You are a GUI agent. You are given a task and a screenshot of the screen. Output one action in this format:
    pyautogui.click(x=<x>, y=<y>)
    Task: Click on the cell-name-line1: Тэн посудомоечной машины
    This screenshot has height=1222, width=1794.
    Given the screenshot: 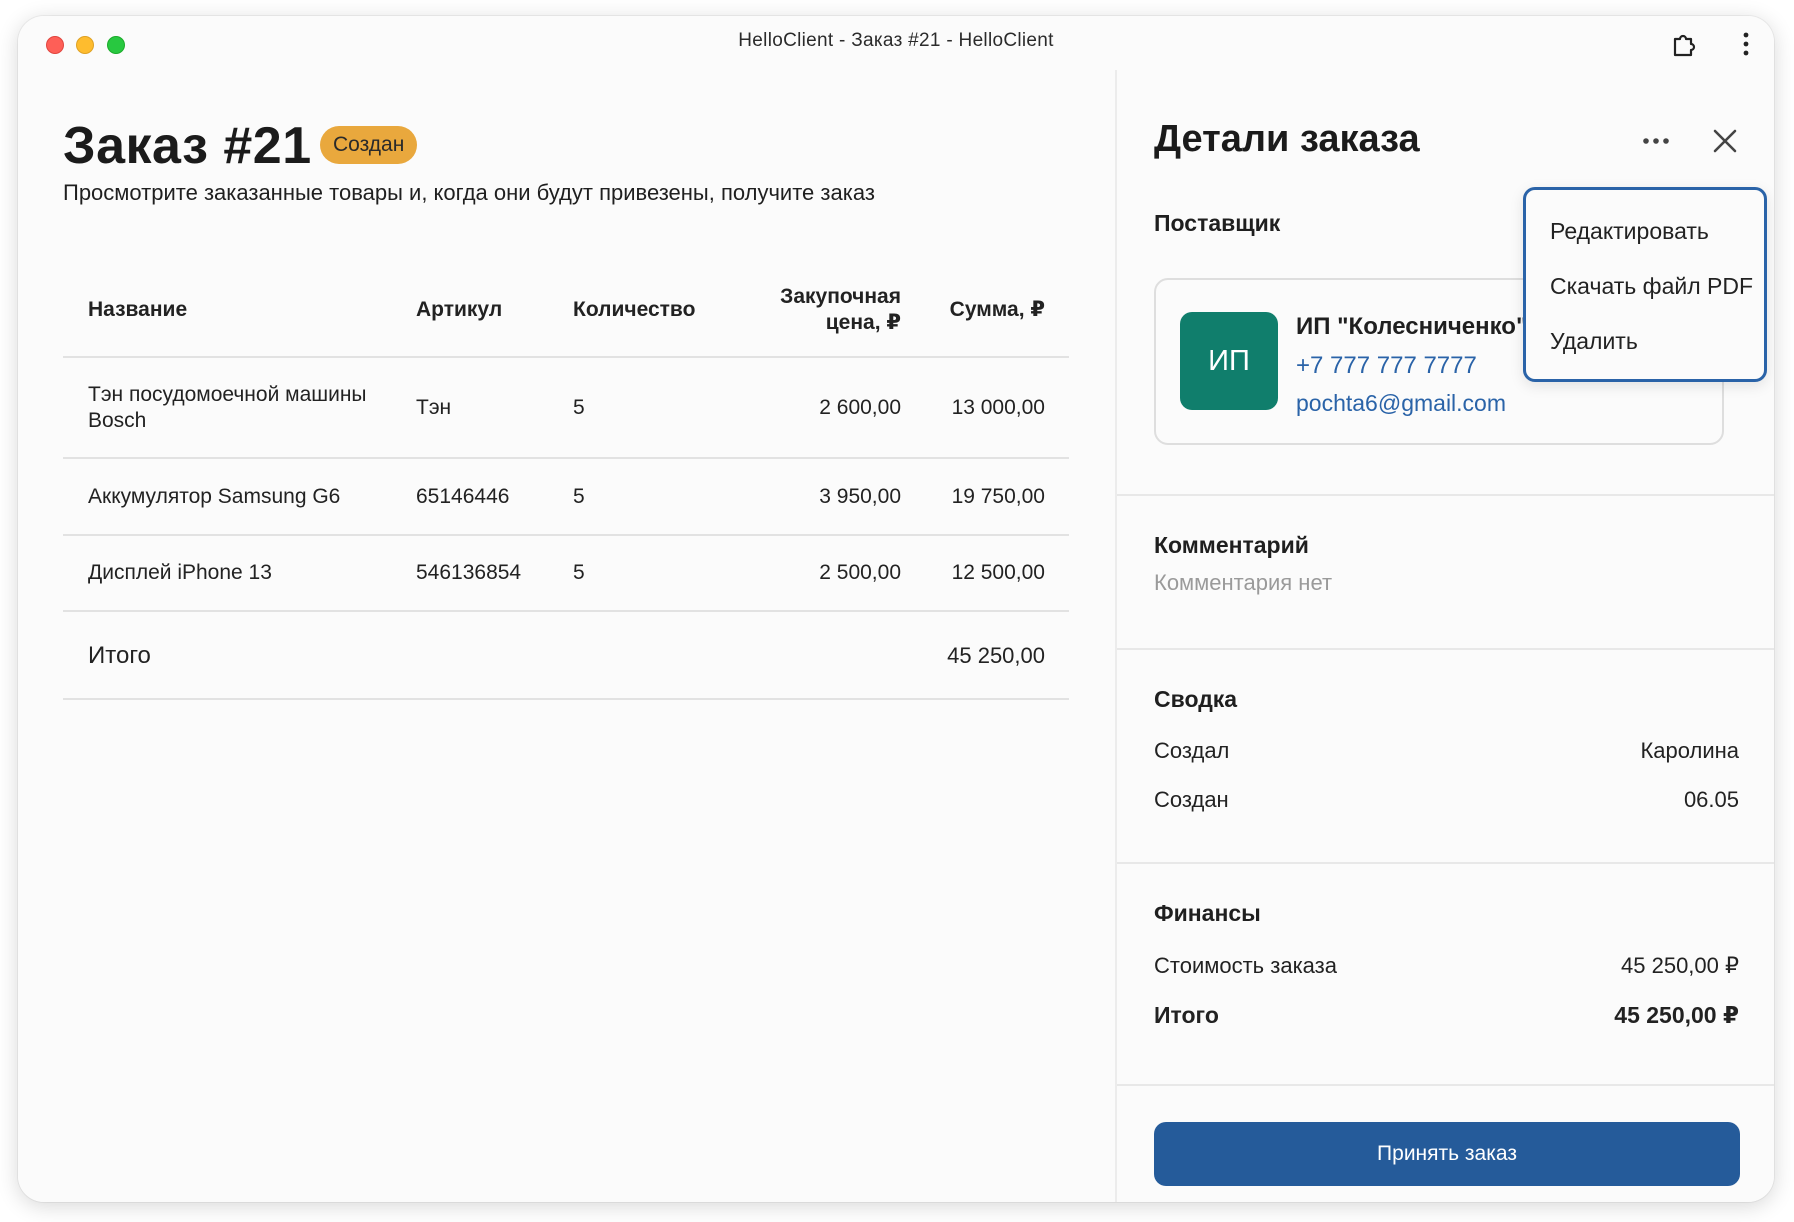 What is the action you would take?
    pyautogui.click(x=227, y=394)
    